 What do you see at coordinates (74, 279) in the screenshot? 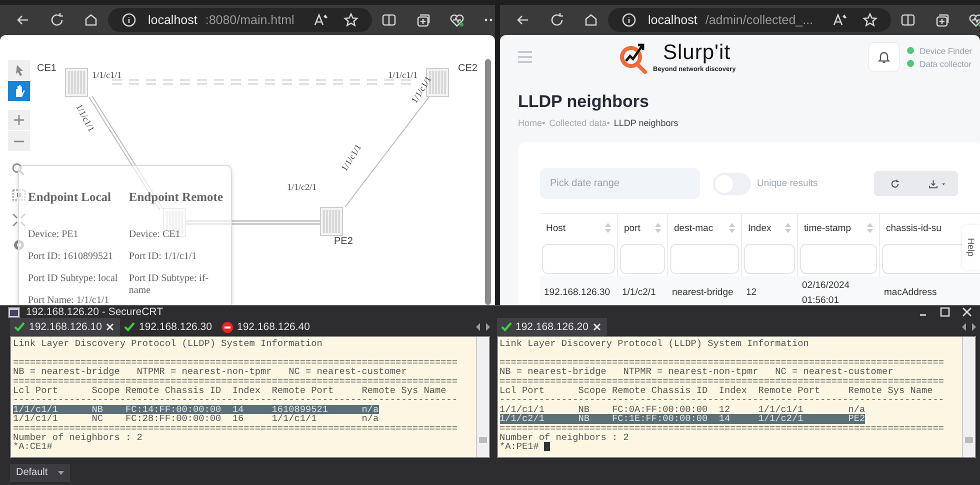
I see `tooltip-field: Port ID Subtype: local` at bounding box center [74, 279].